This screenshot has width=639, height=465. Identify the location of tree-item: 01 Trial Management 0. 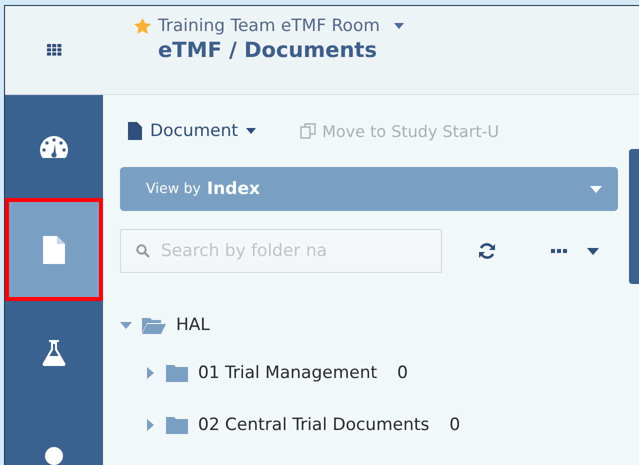
(379, 373).